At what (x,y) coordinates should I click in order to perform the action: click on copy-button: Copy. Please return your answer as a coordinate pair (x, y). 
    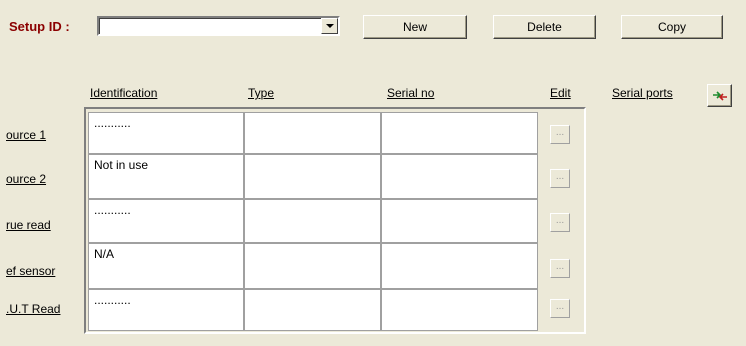
    Looking at the image, I should click on (672, 27).